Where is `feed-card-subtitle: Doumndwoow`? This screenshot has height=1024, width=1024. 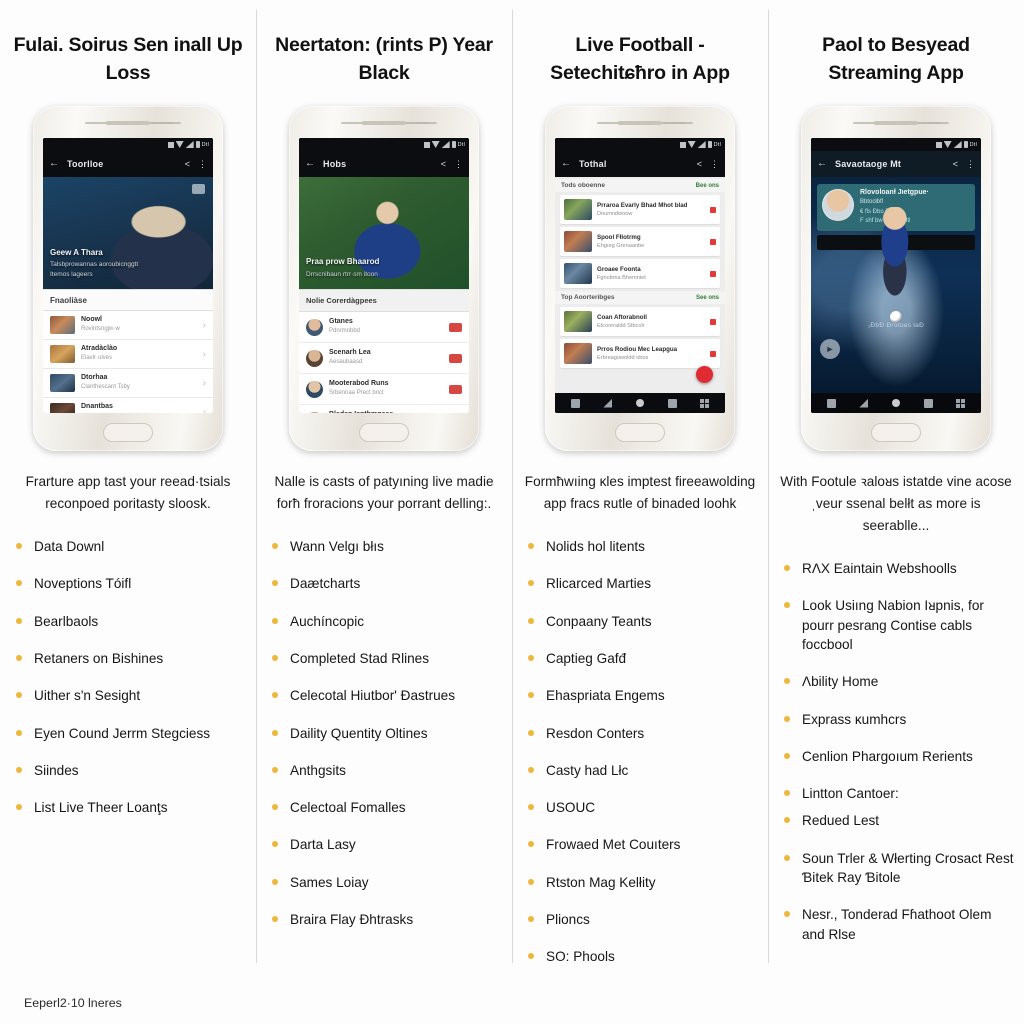 feed-card-subtitle: Doumndwoow is located at coordinates (615, 214).